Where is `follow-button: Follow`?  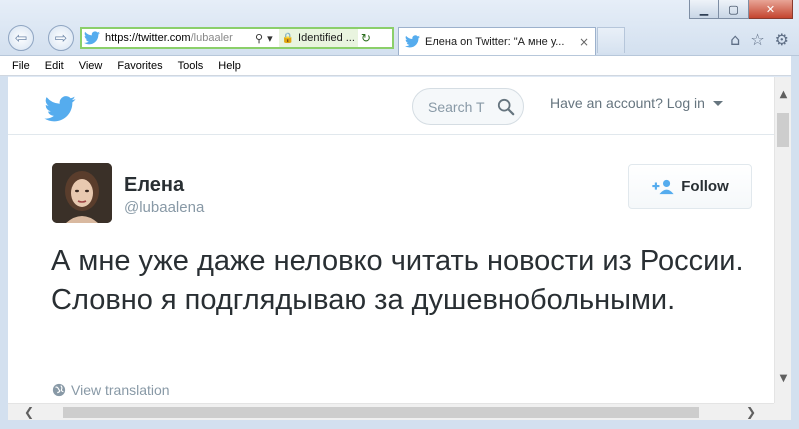
follow-button: Follow is located at coordinates (690, 186).